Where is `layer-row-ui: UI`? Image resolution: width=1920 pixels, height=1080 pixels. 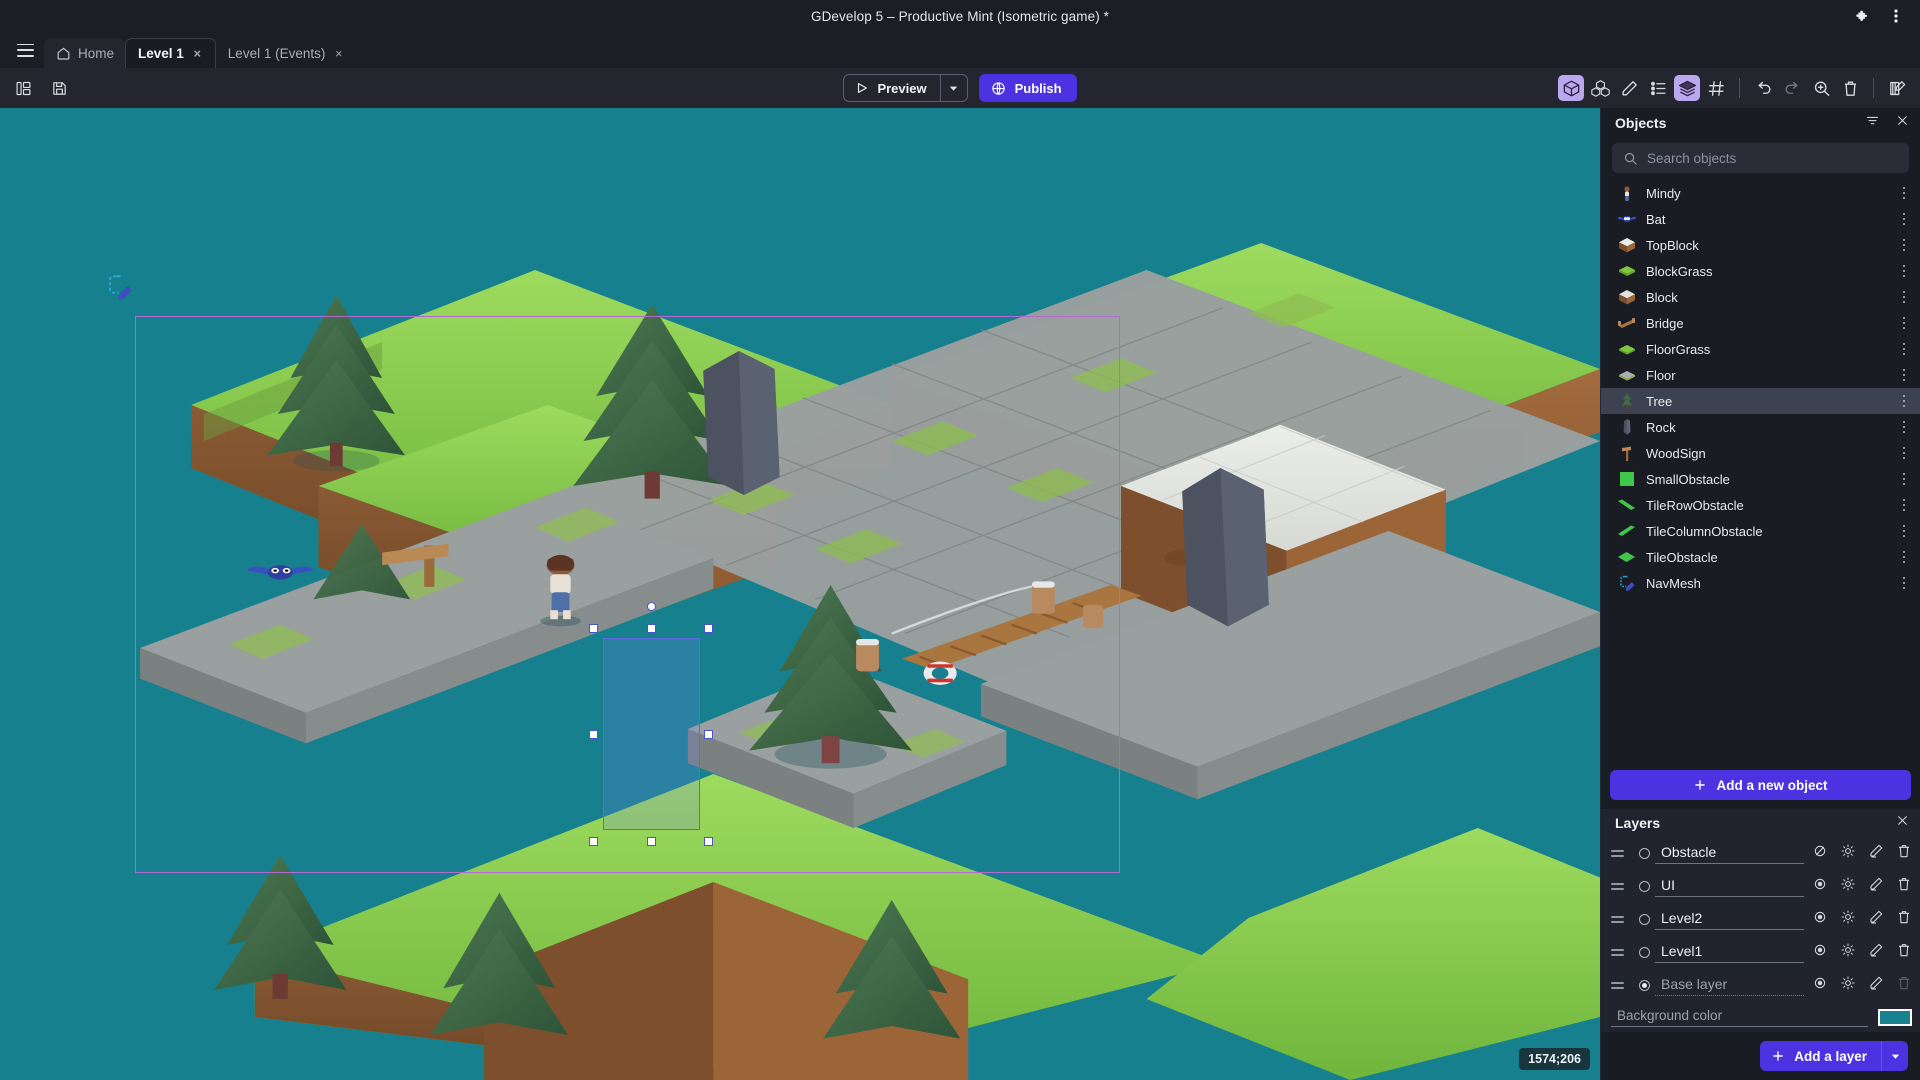
layer-row-ui: UI is located at coordinates (1760, 886).